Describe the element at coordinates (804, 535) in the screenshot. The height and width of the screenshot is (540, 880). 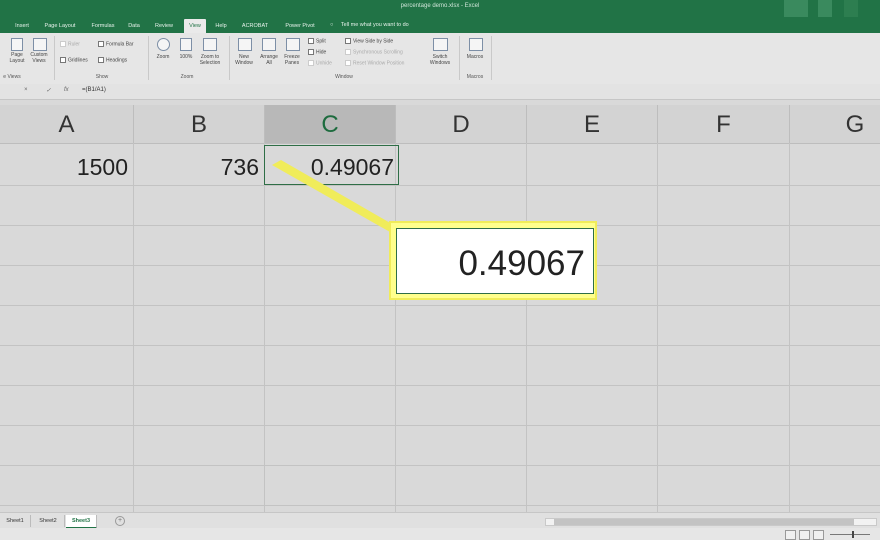
I see `page-layout-view-icon` at that location.